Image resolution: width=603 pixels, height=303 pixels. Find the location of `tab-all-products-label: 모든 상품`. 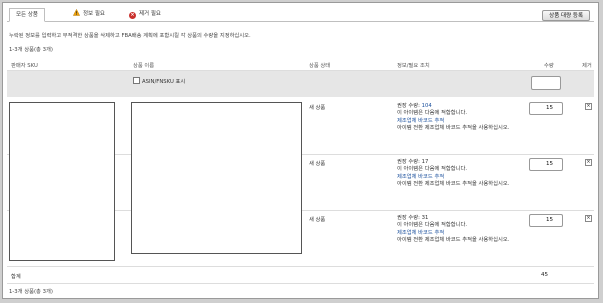

tab-all-products-label: 모든 상품 is located at coordinates (27, 15).